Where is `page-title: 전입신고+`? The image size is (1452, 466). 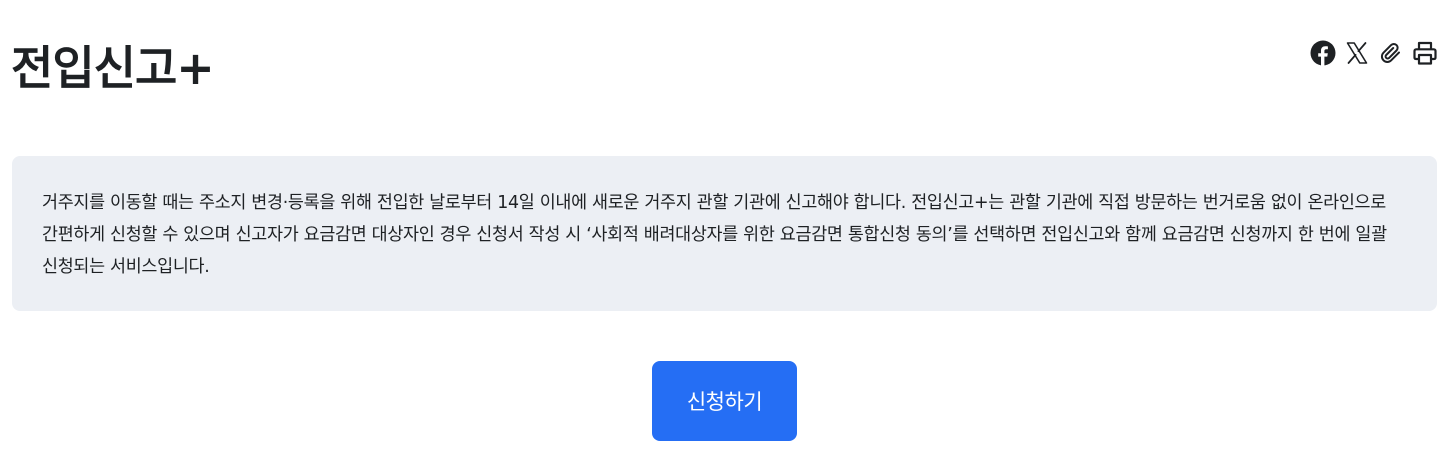 page-title: 전입신고+ is located at coordinates (113, 68).